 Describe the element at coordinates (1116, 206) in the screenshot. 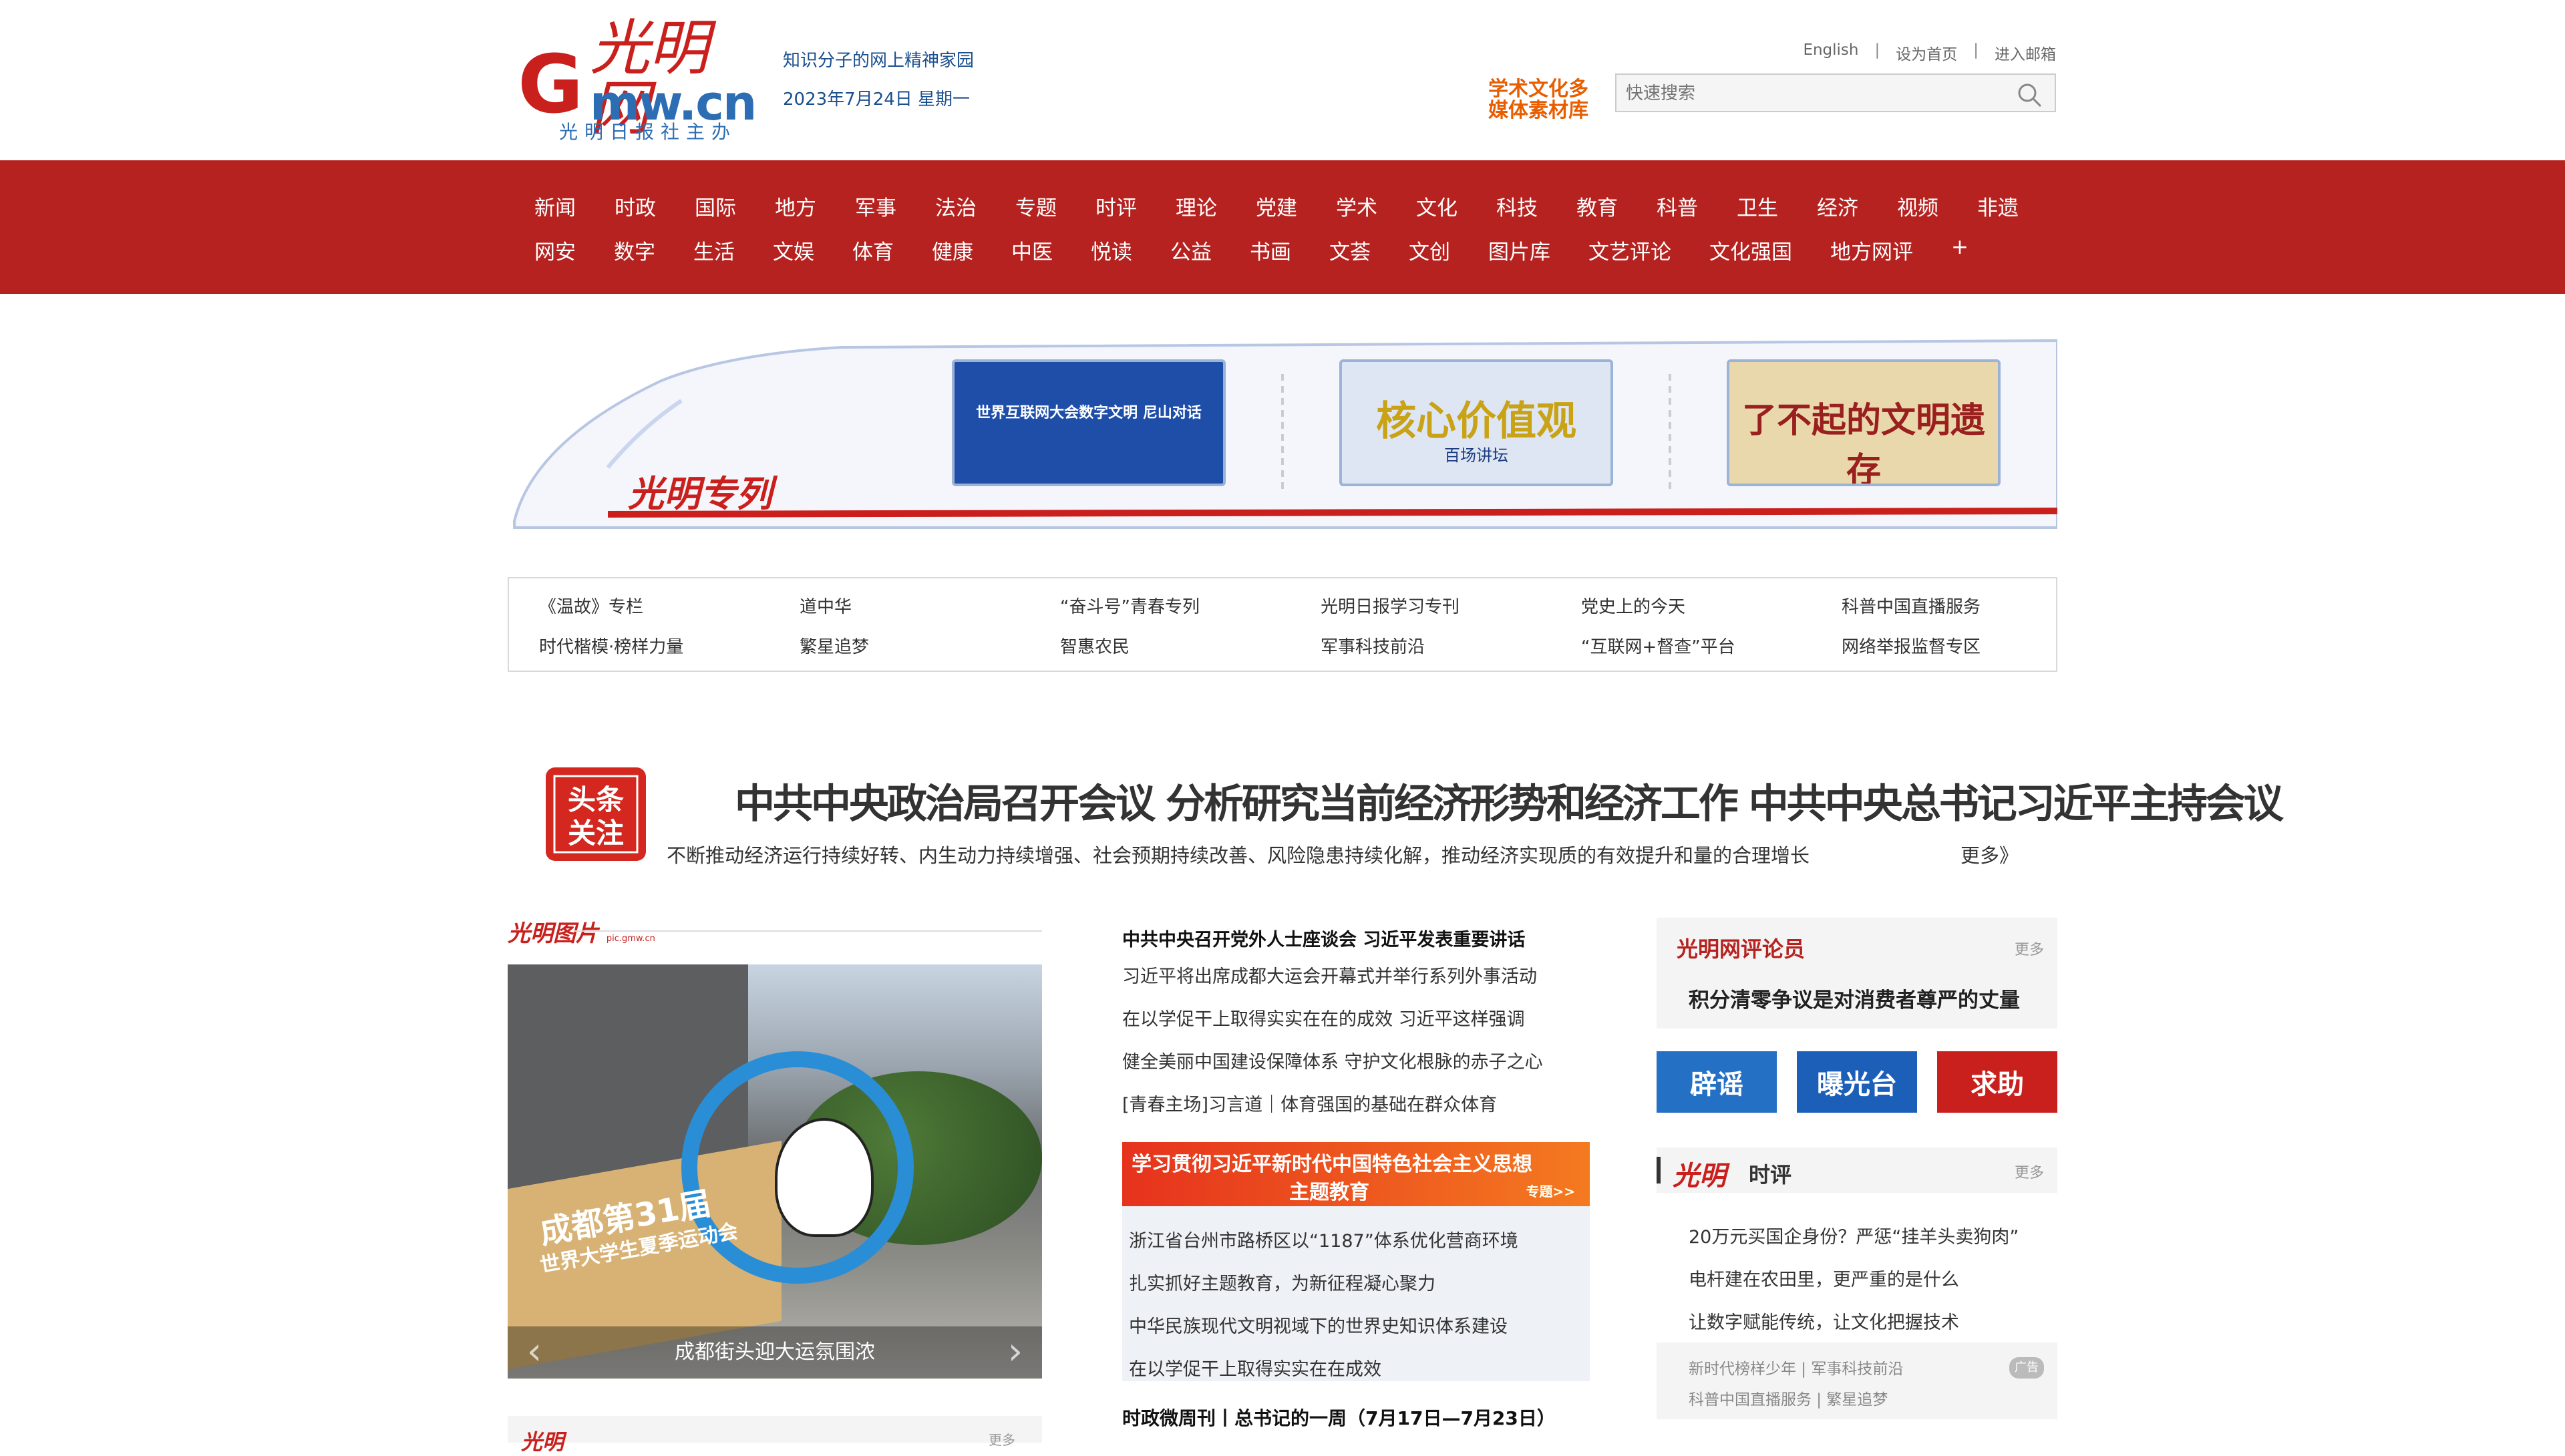

I see `nav-item: 时评` at that location.